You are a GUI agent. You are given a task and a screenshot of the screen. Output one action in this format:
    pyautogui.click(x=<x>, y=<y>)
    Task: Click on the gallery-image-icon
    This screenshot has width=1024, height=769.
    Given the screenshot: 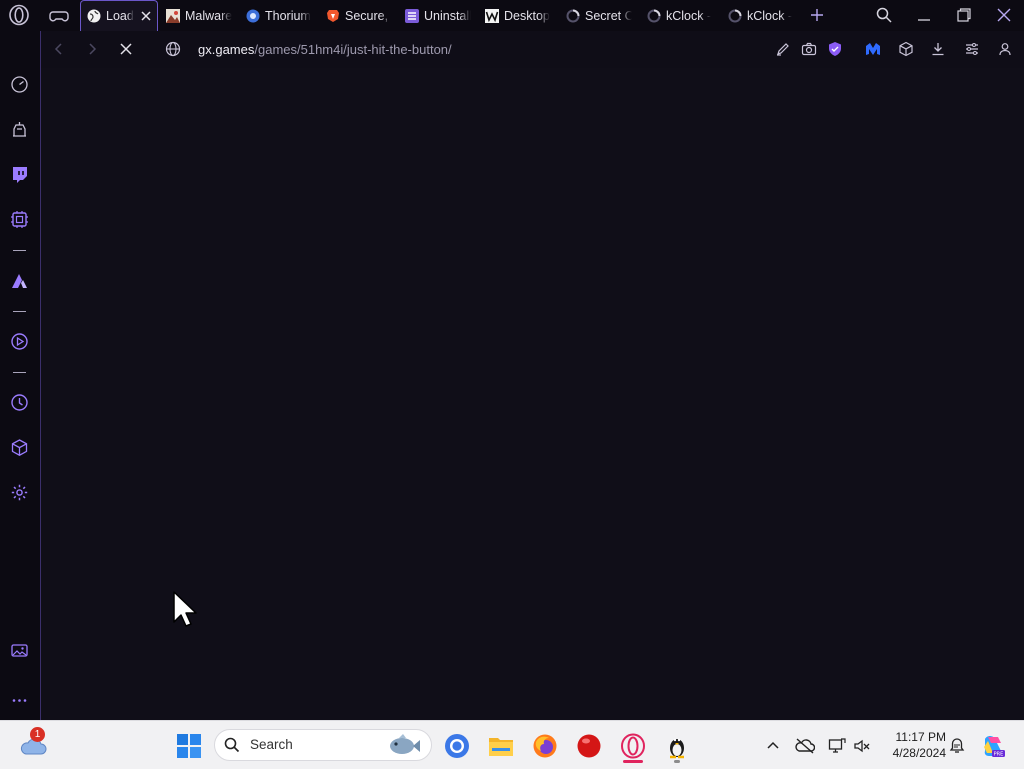 What is the action you would take?
    pyautogui.click(x=19, y=650)
    